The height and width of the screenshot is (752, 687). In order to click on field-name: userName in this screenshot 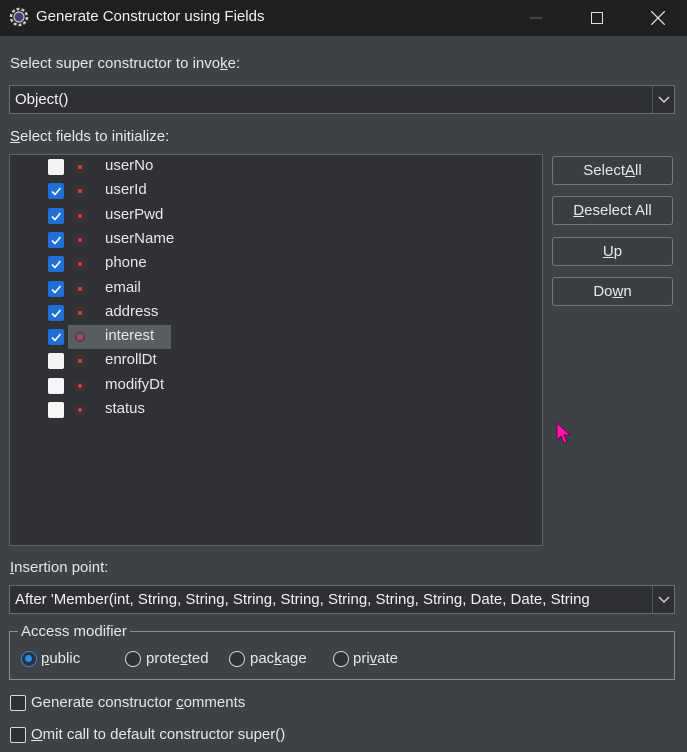, I will do `click(140, 238)`.